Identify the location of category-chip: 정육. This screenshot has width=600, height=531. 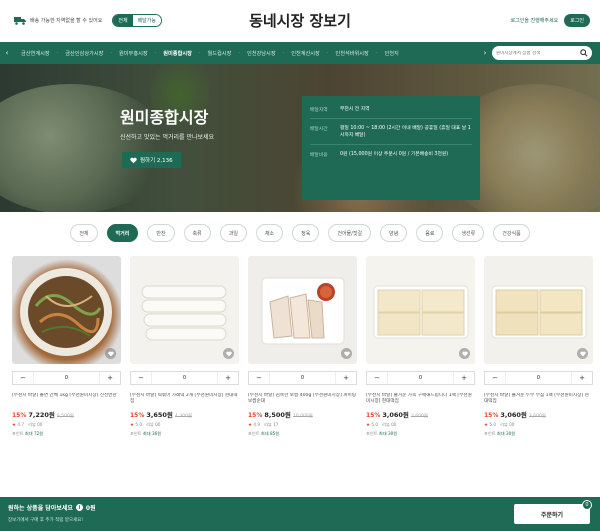
(306, 233).